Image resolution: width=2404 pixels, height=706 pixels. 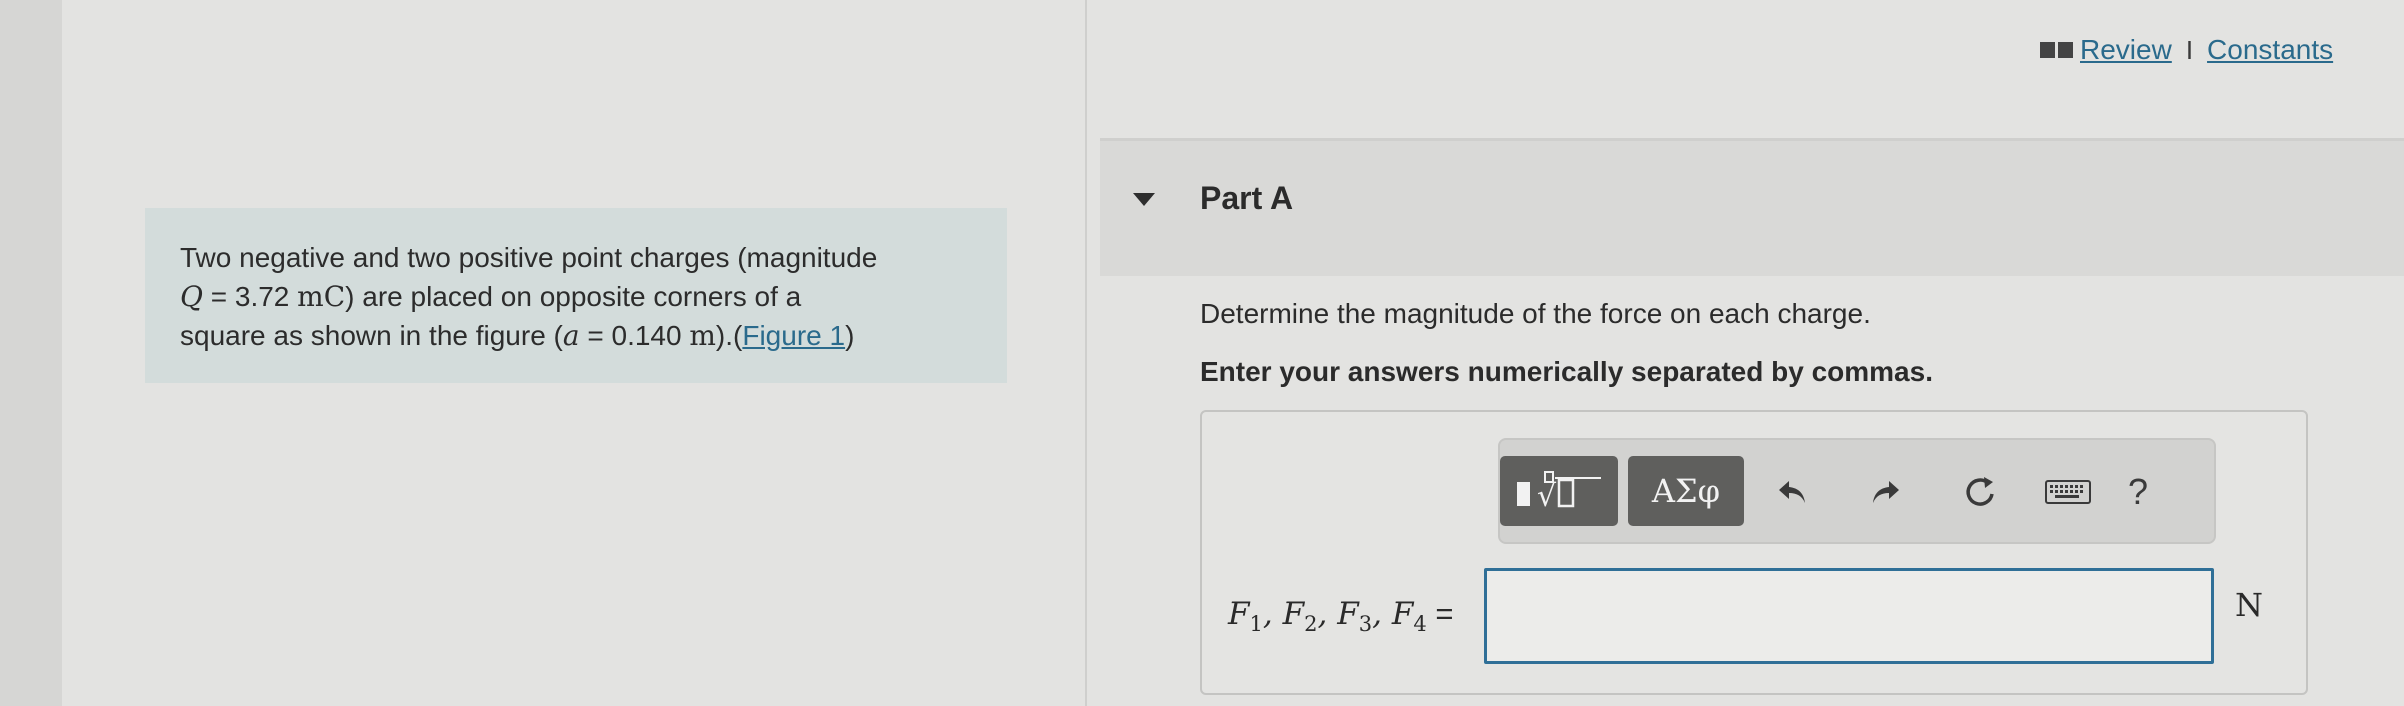 I want to click on redo-icon, so click(x=1886, y=492).